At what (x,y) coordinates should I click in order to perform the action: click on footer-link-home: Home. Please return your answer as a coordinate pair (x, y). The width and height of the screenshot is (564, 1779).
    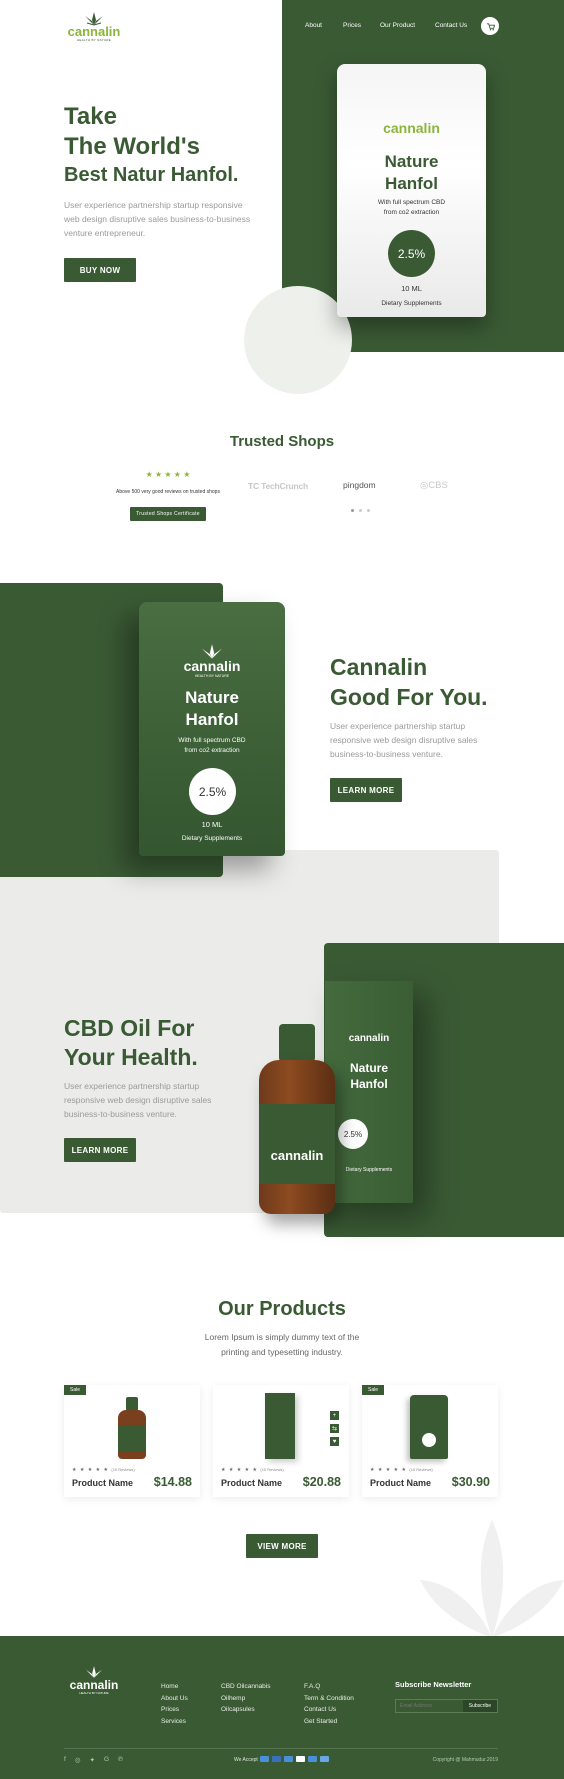
    Looking at the image, I should click on (174, 1687).